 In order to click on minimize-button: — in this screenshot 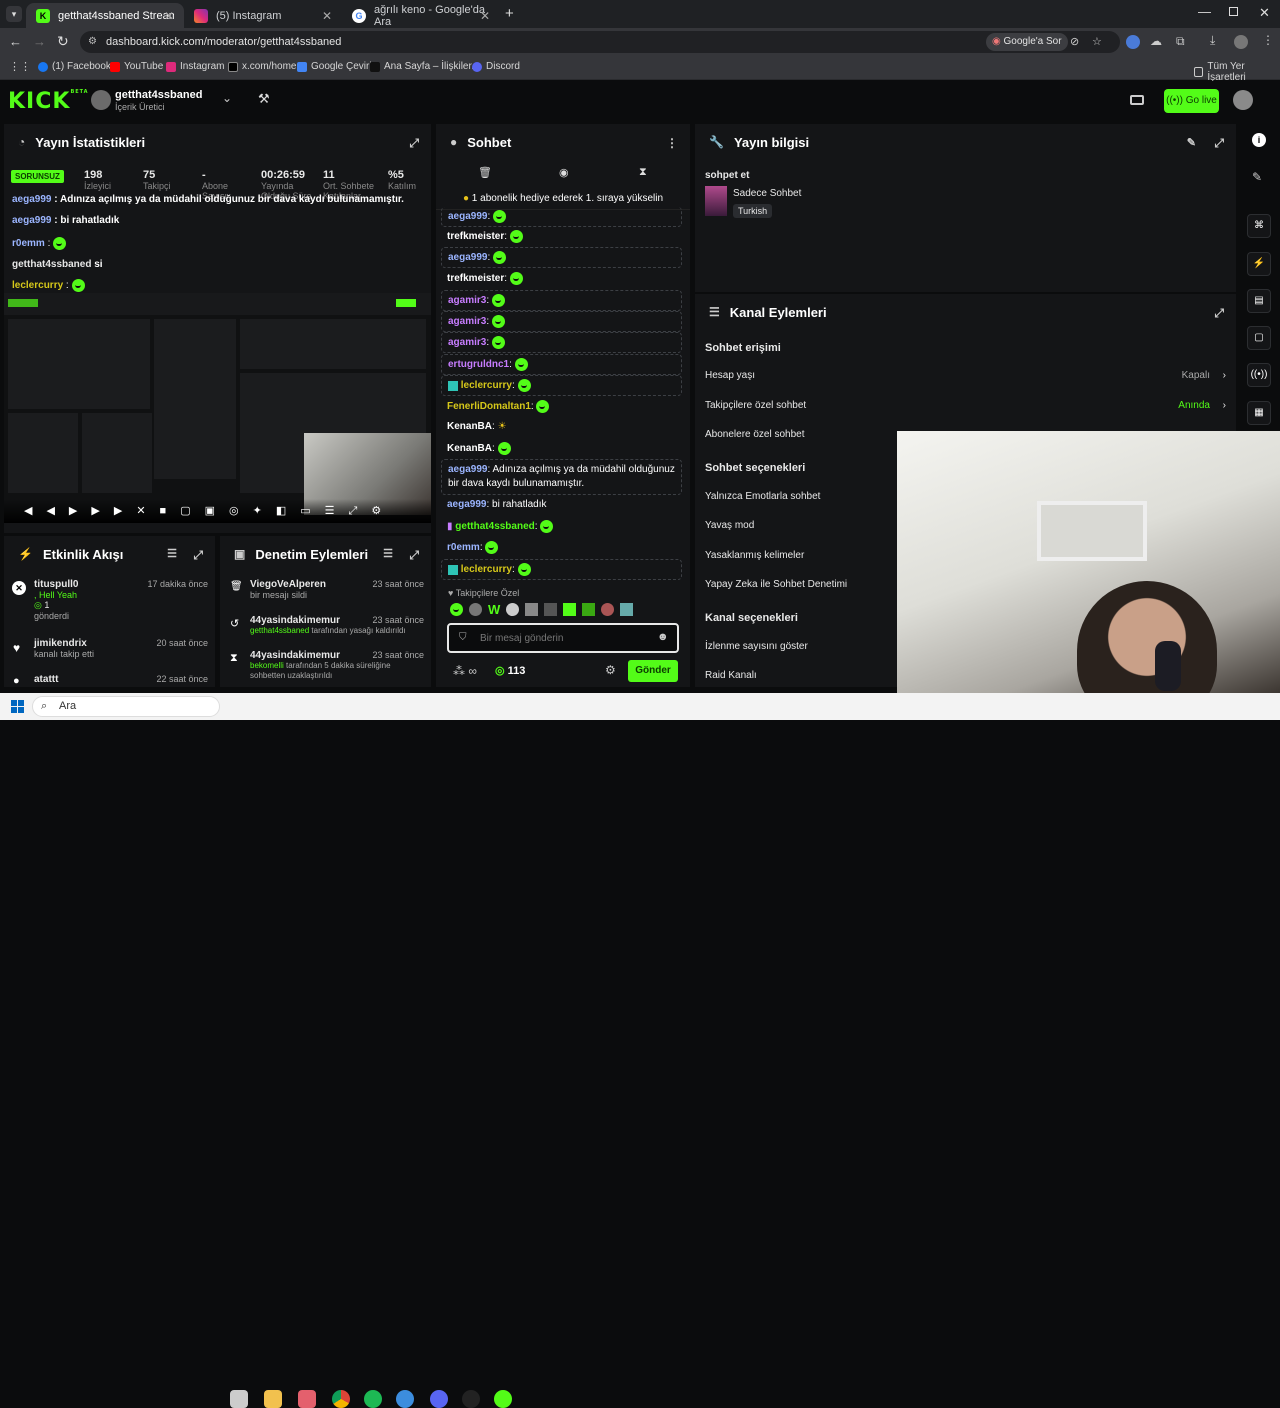, I will do `click(1204, 11)`.